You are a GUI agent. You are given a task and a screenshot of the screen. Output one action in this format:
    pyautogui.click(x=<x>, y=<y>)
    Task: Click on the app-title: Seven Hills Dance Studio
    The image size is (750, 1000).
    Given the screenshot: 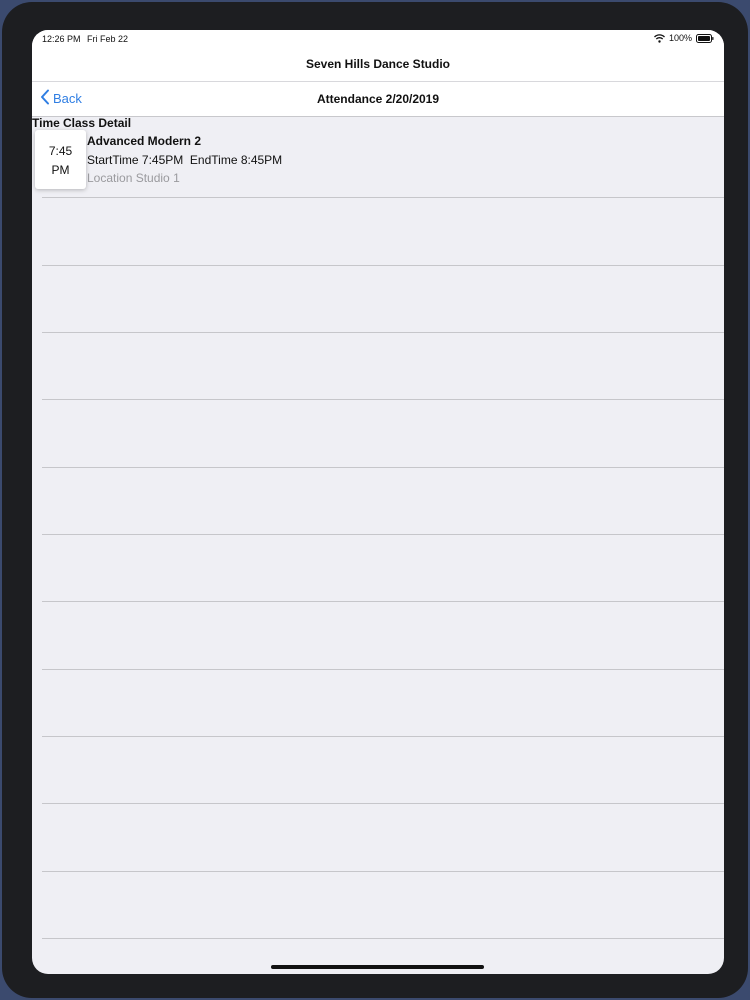 What is the action you would take?
    pyautogui.click(x=378, y=64)
    